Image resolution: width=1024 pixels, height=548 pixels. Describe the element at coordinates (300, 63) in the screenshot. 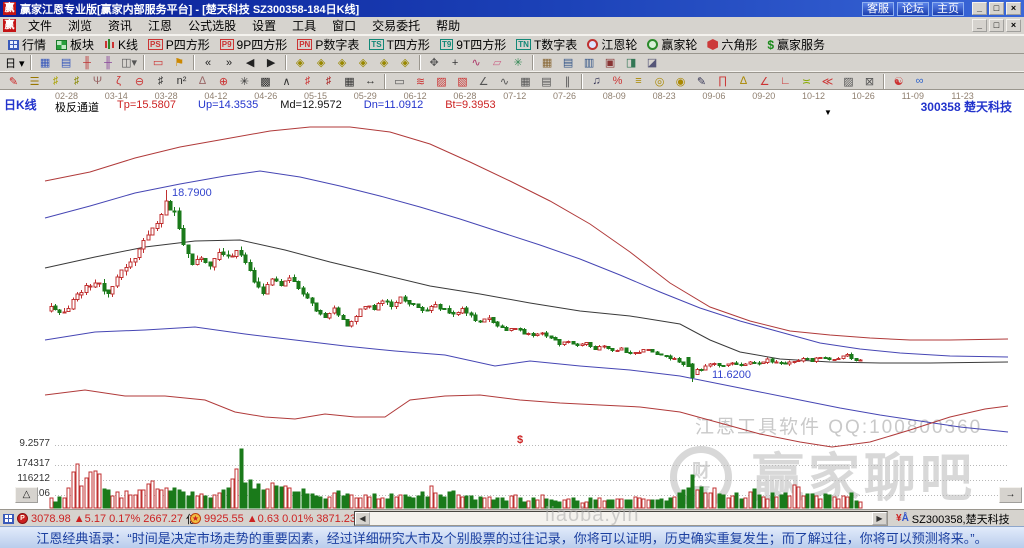

I see `gann-diamond-left-icon: ◈` at that location.